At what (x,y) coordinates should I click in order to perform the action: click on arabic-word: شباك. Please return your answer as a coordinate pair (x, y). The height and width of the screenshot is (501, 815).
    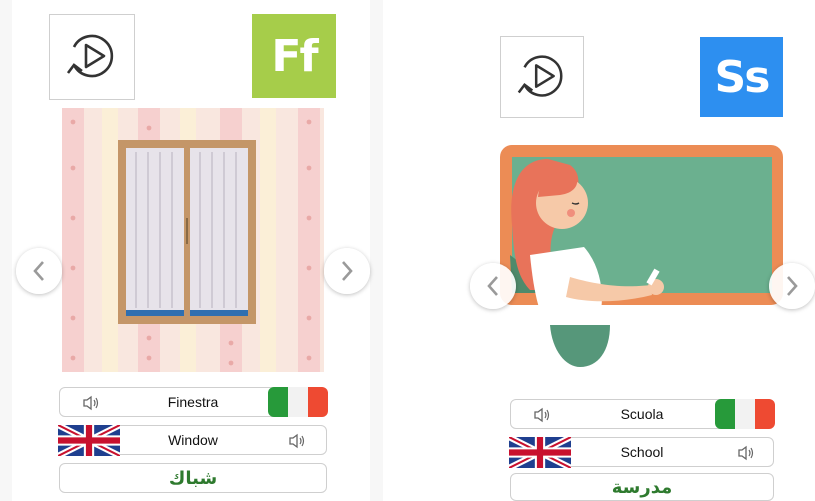
    Looking at the image, I should click on (193, 478).